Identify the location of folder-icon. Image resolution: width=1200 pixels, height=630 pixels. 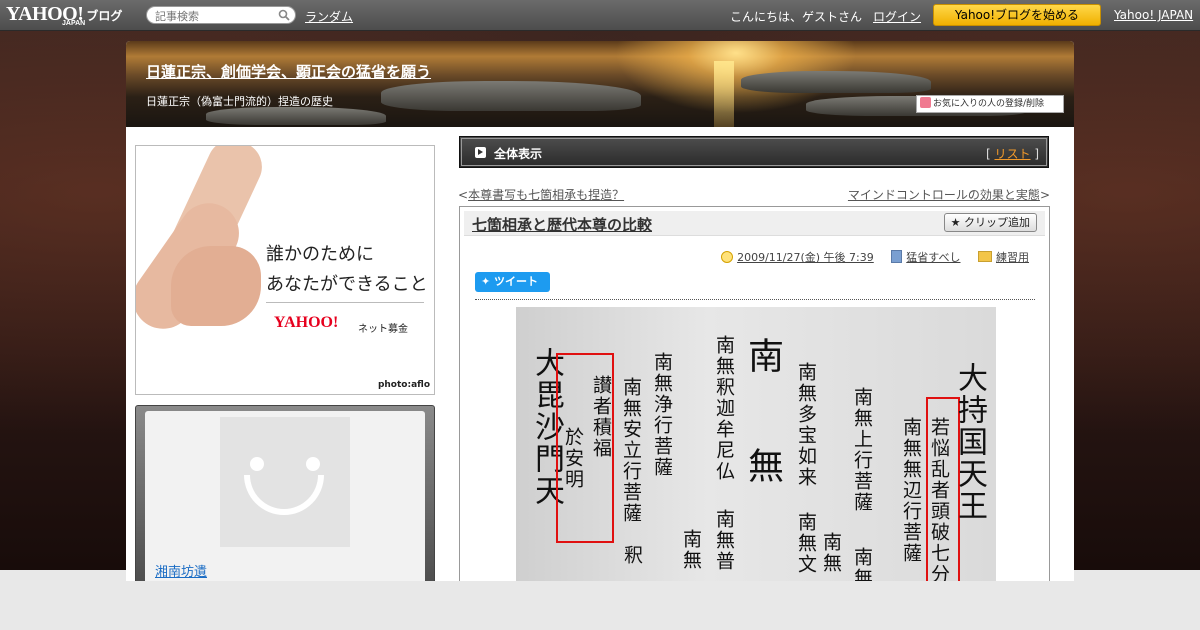
(985, 256).